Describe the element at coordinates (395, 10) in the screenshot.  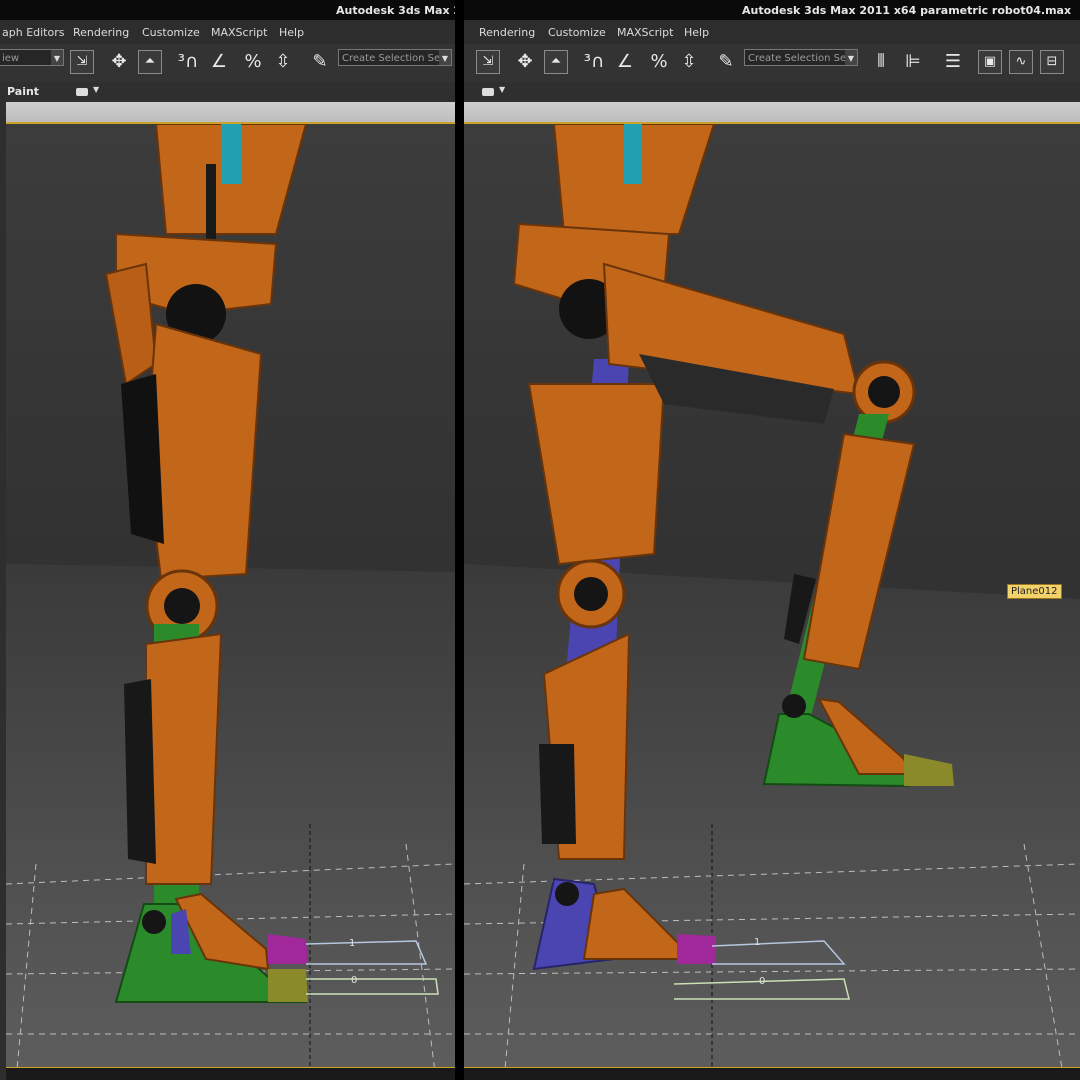
I see `window-title: Autodesk 3ds Max 2` at that location.